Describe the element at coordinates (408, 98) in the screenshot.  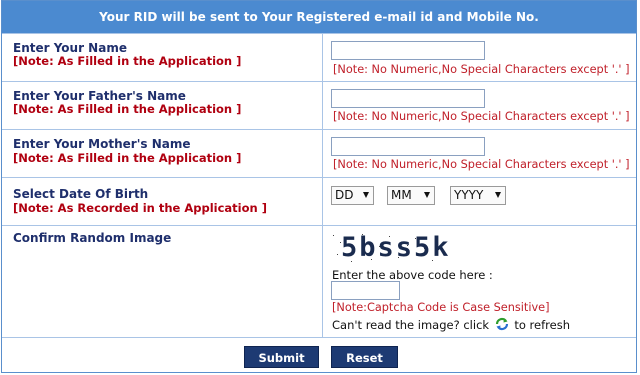
I see `father-input` at that location.